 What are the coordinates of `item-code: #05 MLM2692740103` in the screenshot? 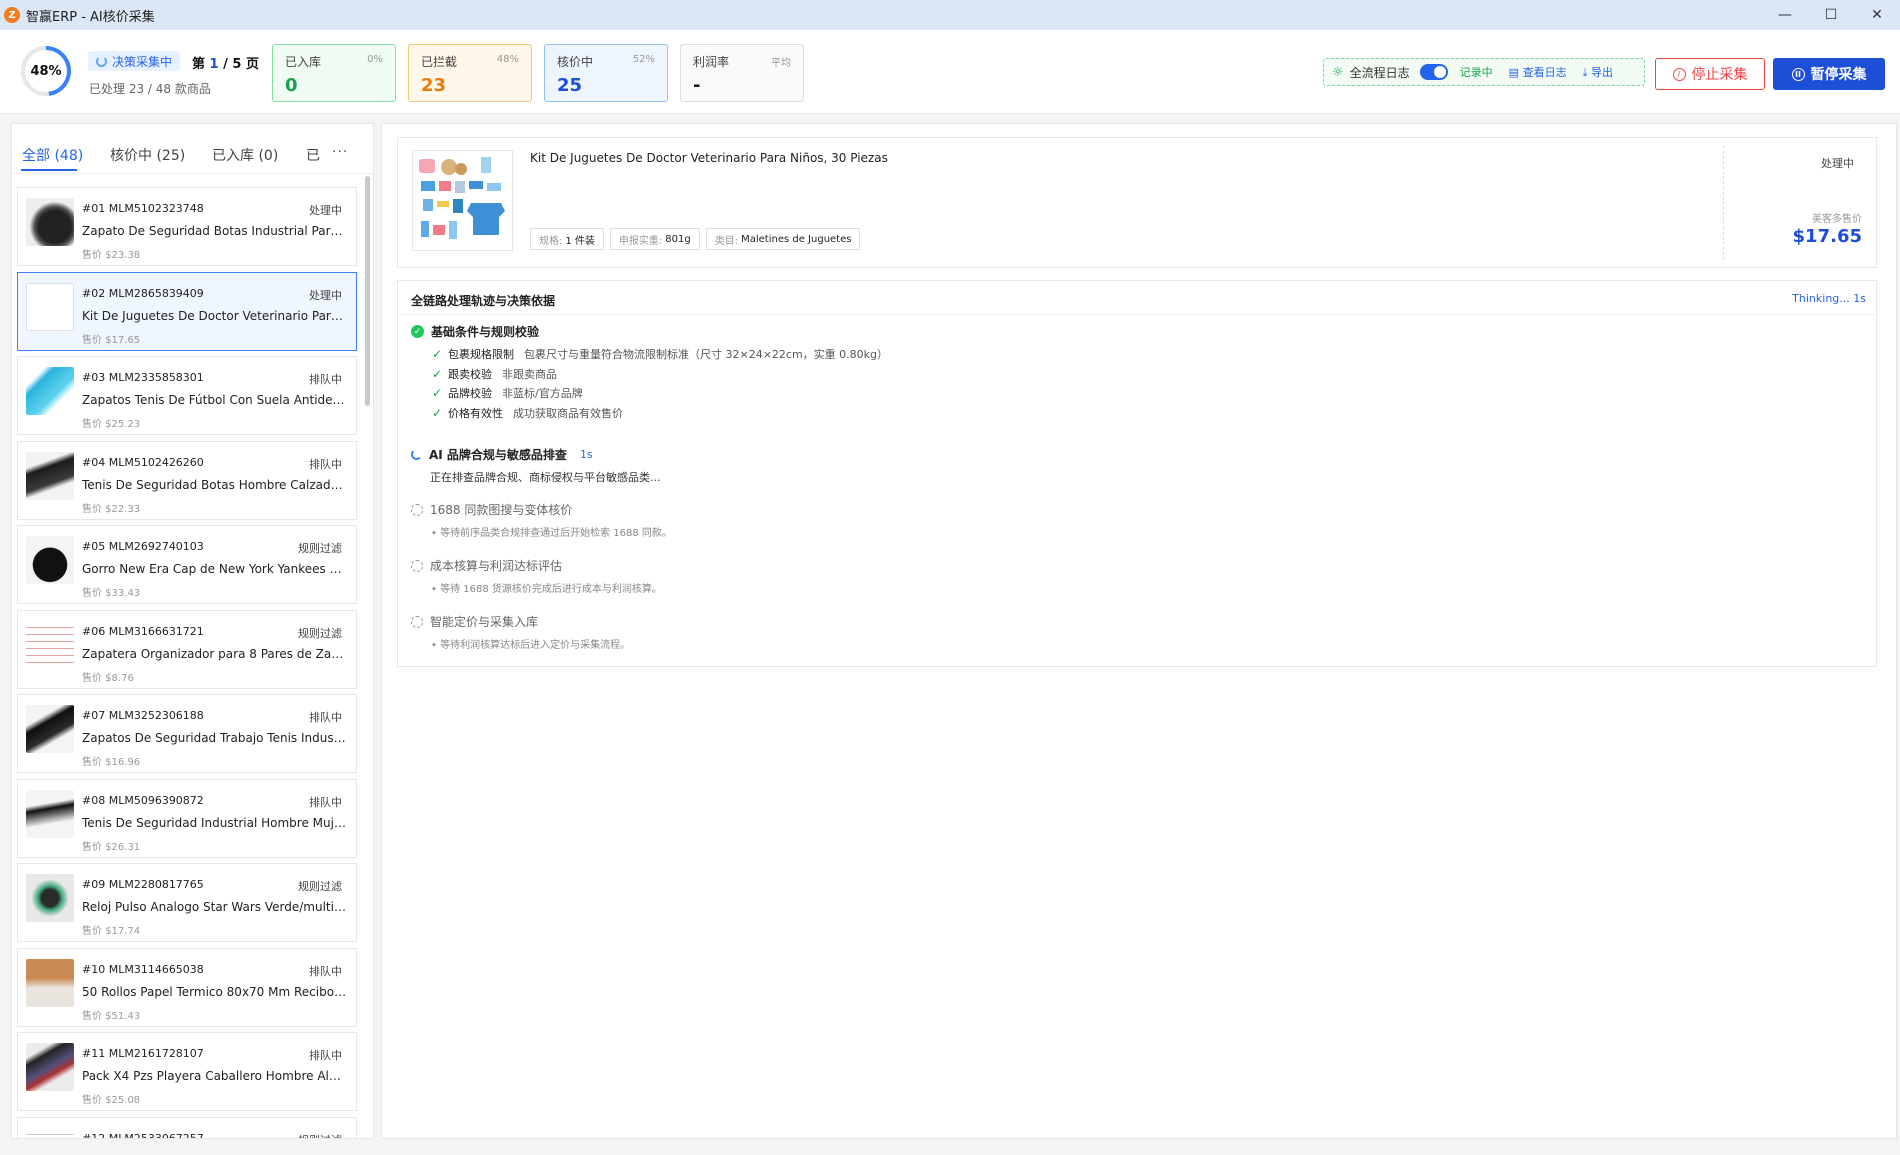 It's located at (143, 546).